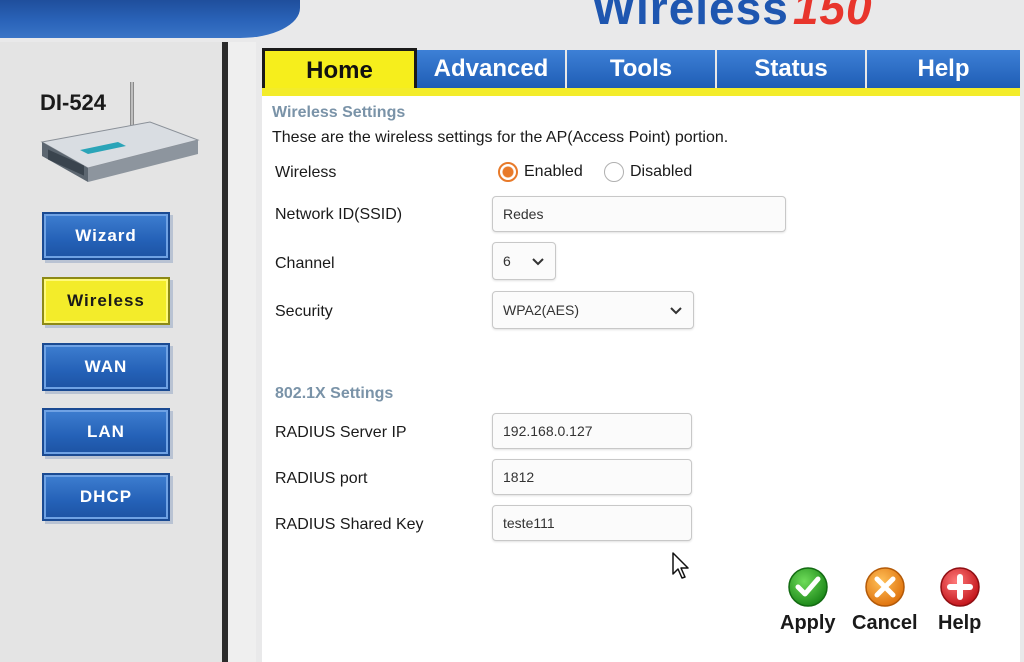 This screenshot has width=1024, height=662. I want to click on security-value: WPA2(AES), so click(541, 310).